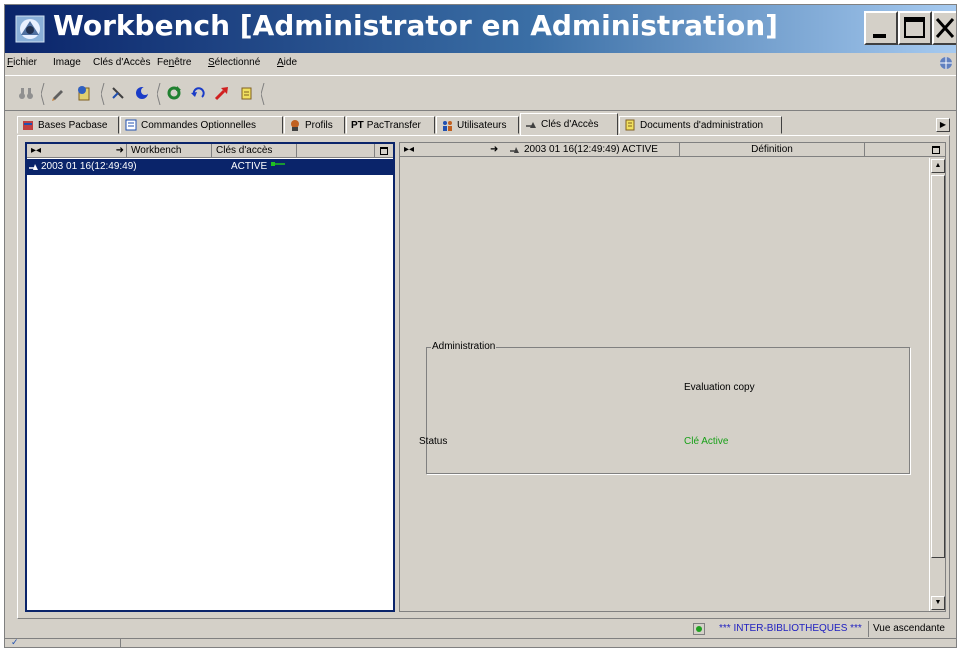 This screenshot has width=957, height=648. I want to click on tab-scroll-right-button: ▶, so click(943, 125).